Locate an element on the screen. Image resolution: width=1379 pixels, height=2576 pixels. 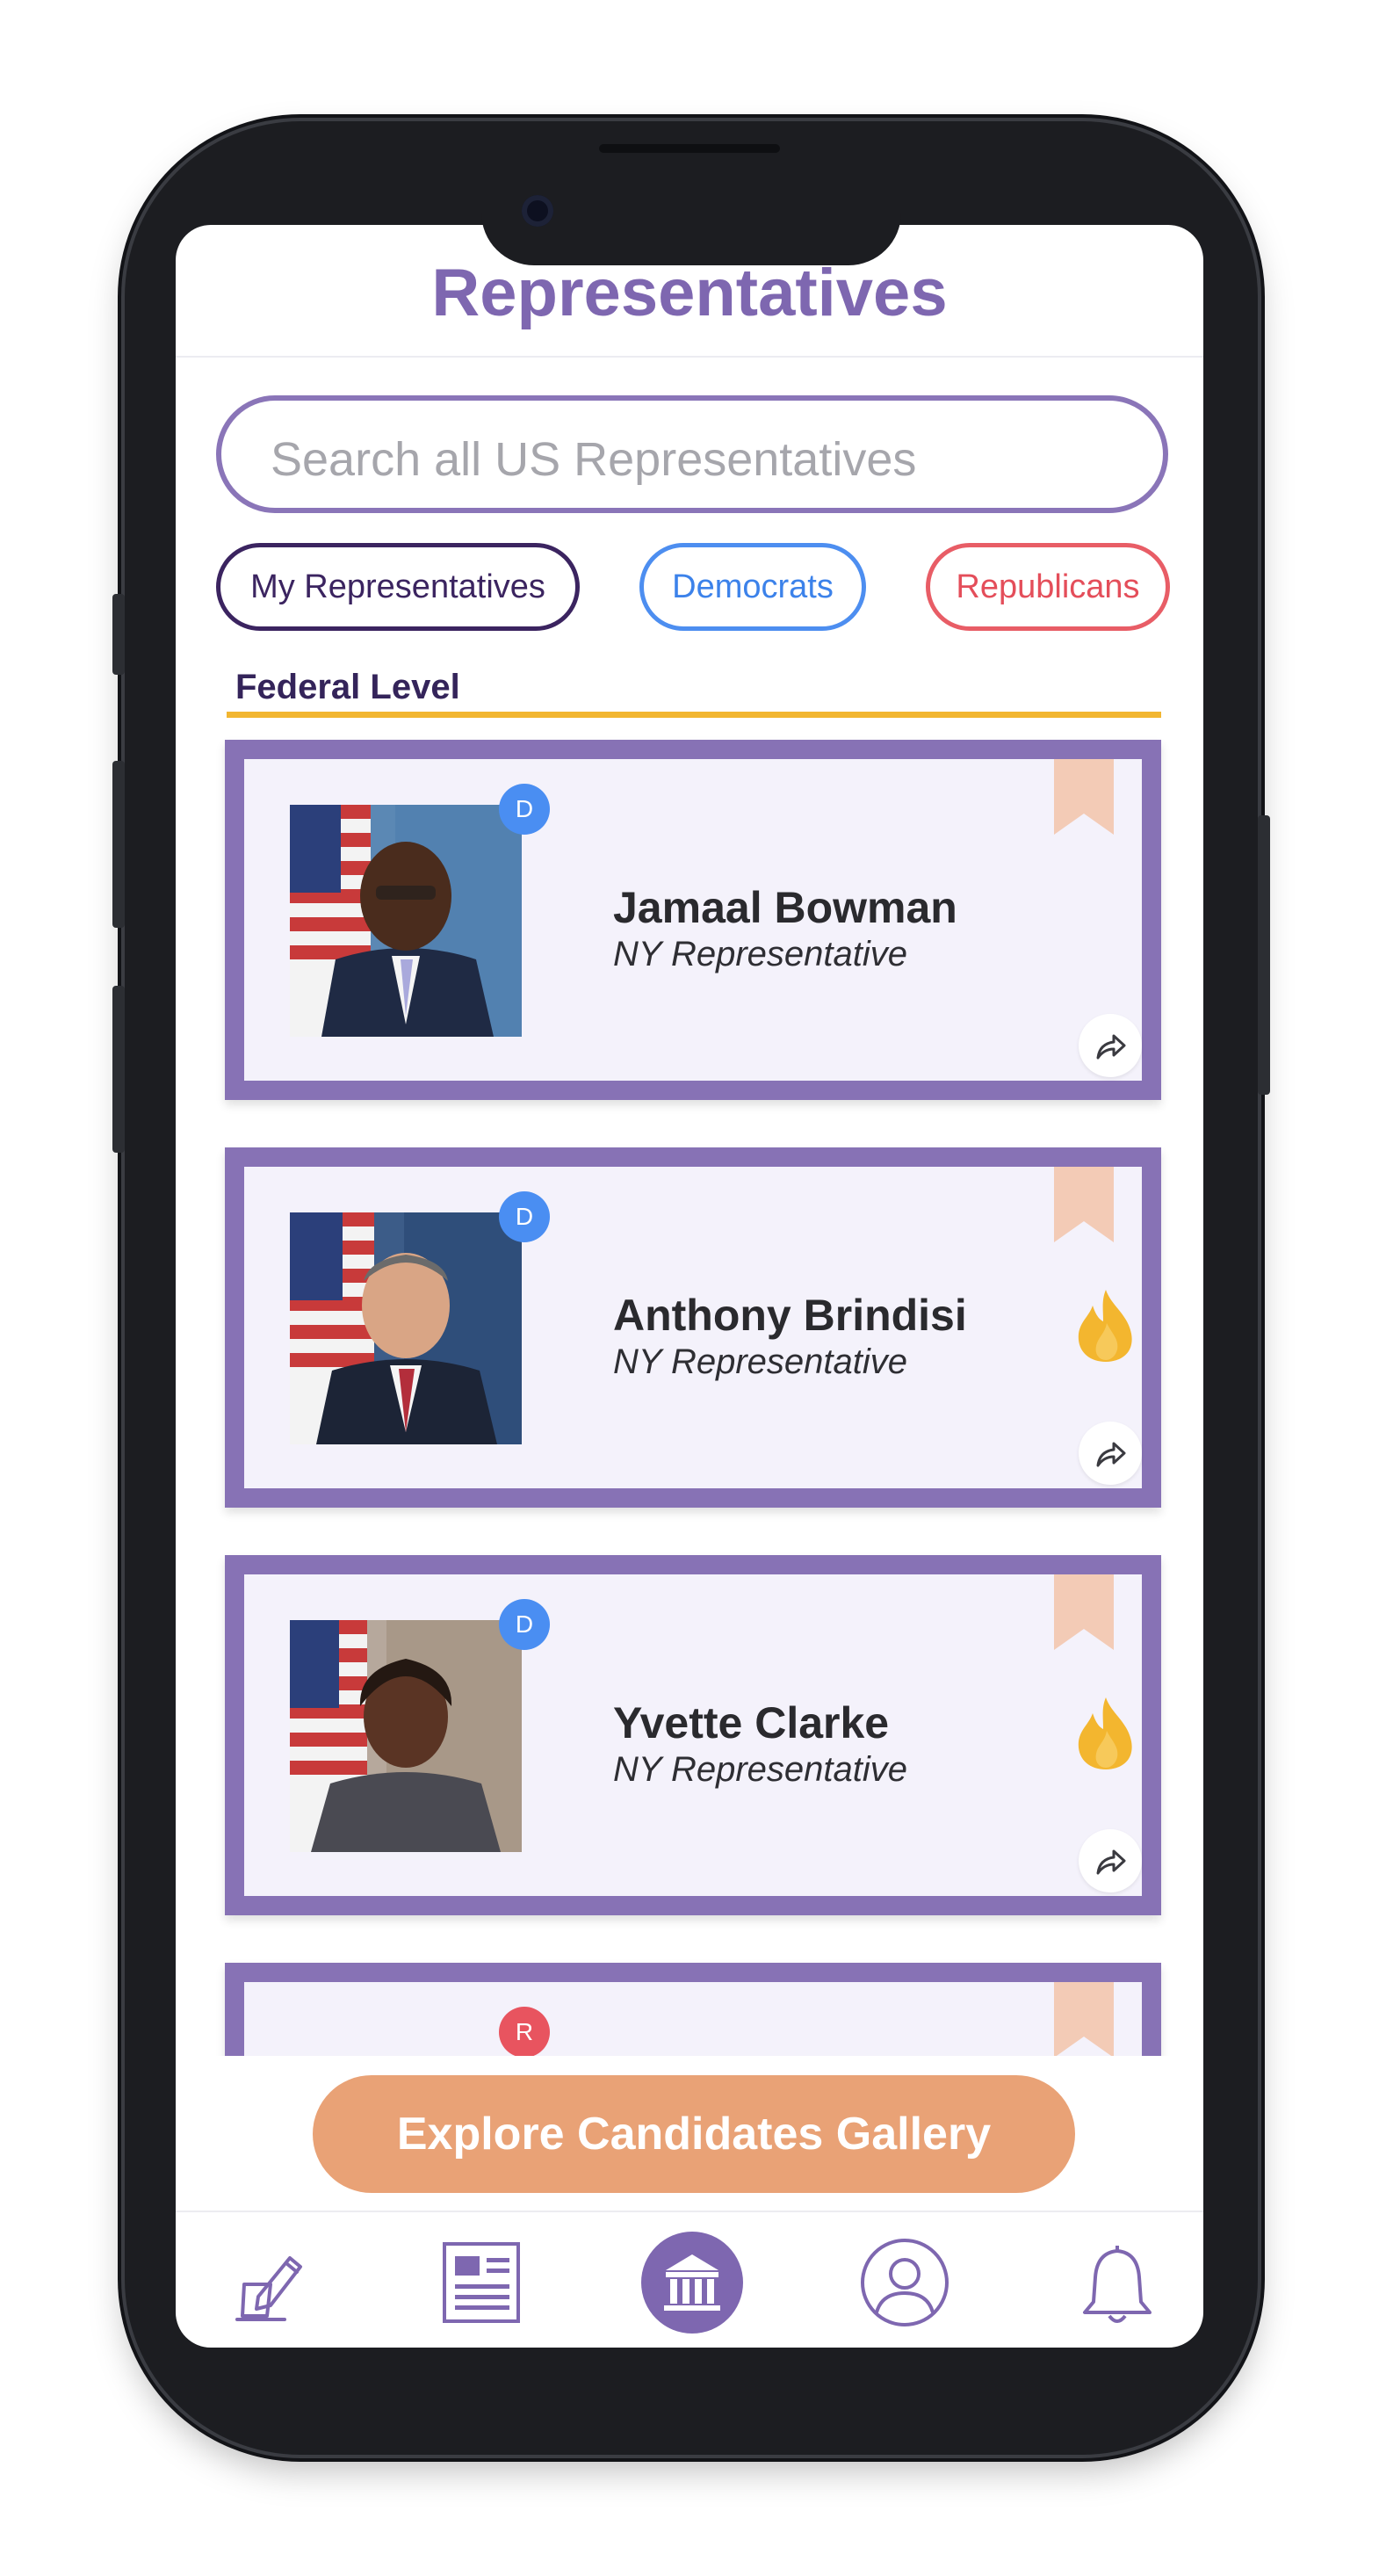
search-input: Search all US Representatives is located at coordinates (692, 454).